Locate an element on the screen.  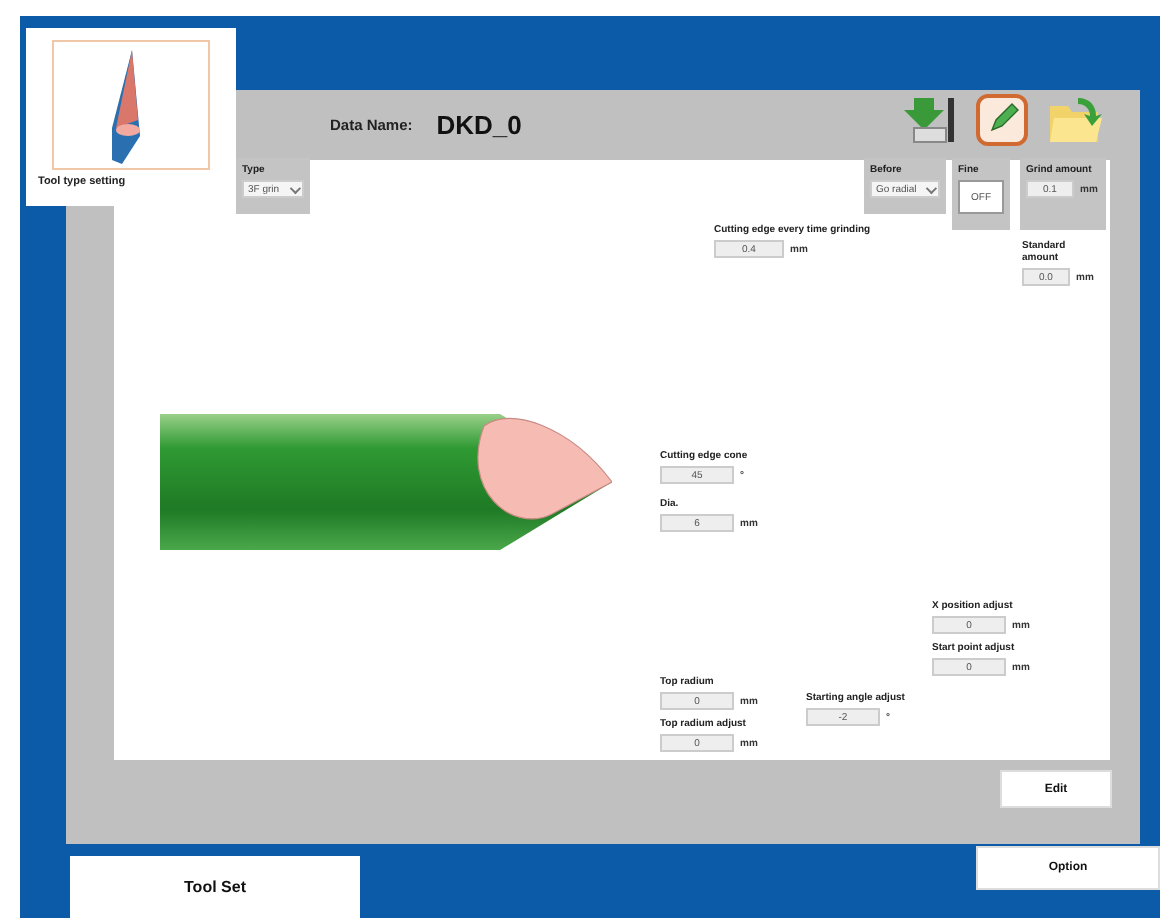
download-icon is located at coordinates (930, 120).